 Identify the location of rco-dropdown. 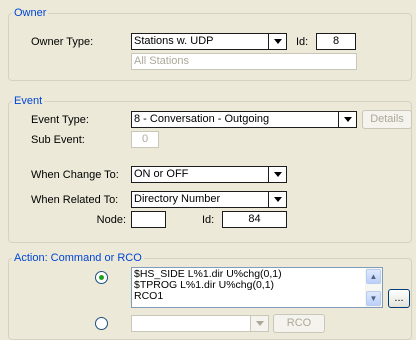
(200, 323).